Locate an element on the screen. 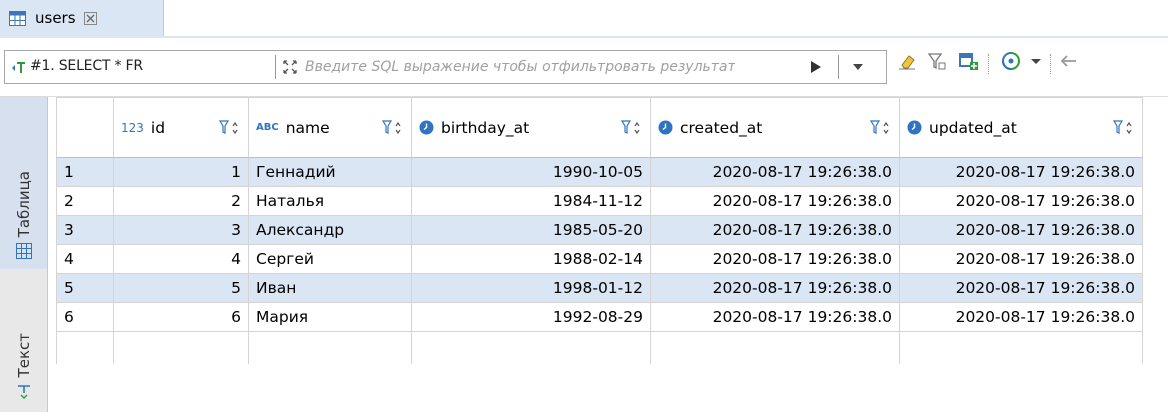 This screenshot has height=412, width=1168. row-number: 4 is located at coordinates (85, 259).